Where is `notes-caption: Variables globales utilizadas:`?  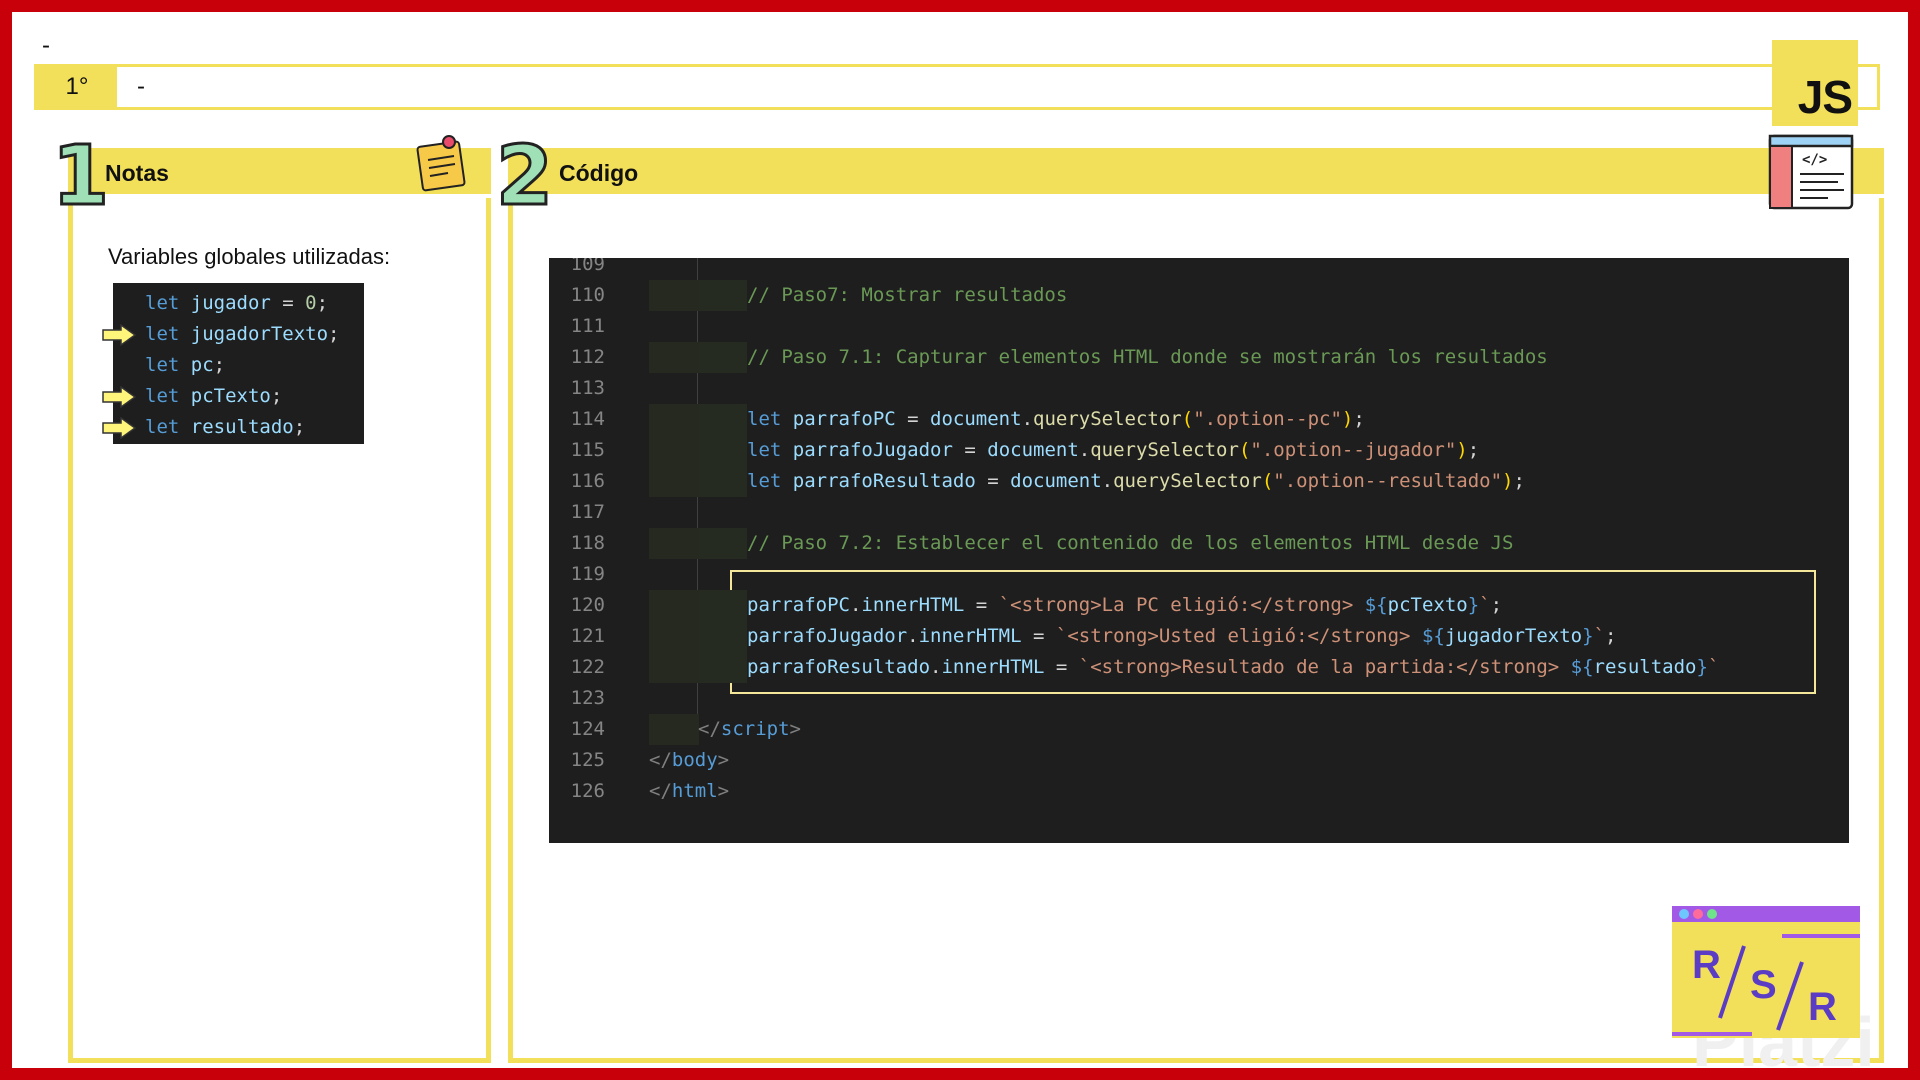 notes-caption: Variables globales utilizadas: is located at coordinates (249, 256).